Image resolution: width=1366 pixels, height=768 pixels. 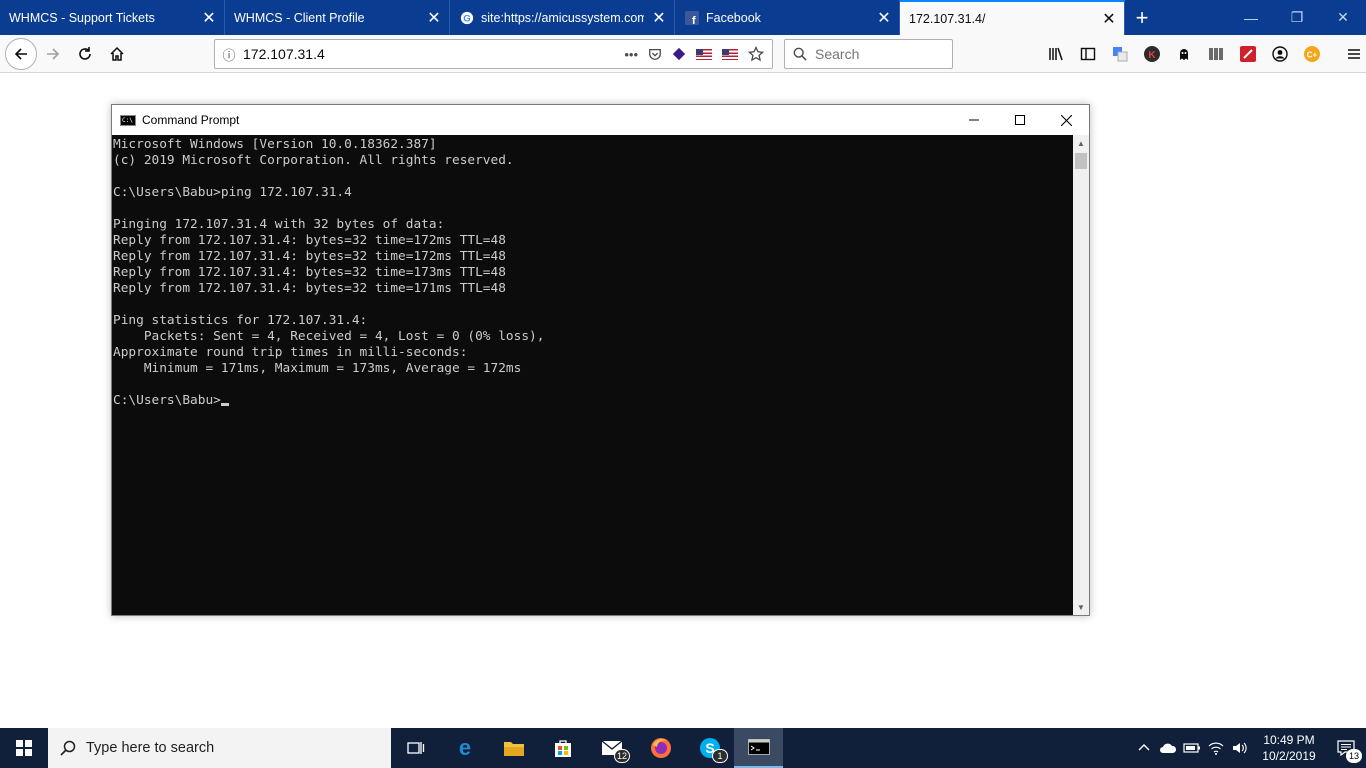 I want to click on library-icon, so click(x=1056, y=54).